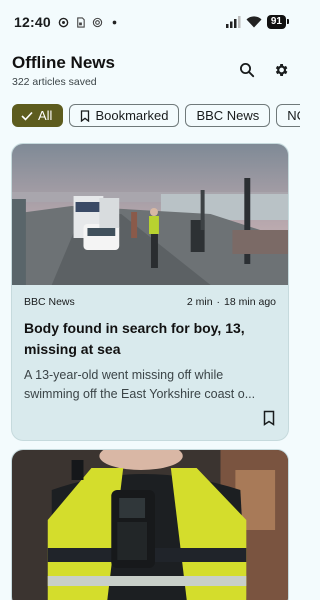  I want to click on sd-card-icon, so click(81, 22).